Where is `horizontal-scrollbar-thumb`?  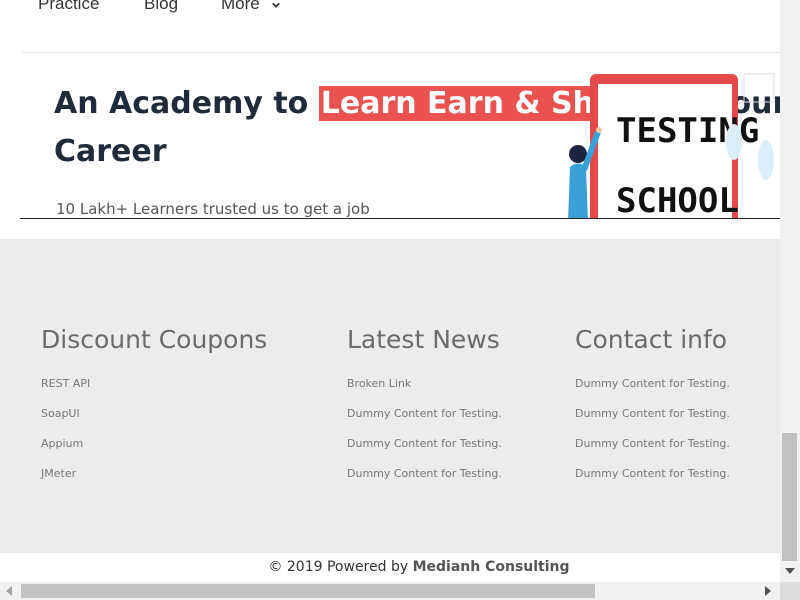 horizontal-scrollbar-thumb is located at coordinates (308, 591).